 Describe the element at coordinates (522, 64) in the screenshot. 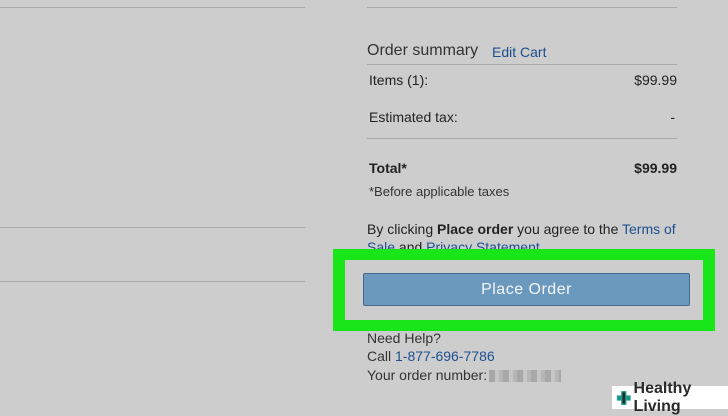

I see `summary-divider-top` at that location.